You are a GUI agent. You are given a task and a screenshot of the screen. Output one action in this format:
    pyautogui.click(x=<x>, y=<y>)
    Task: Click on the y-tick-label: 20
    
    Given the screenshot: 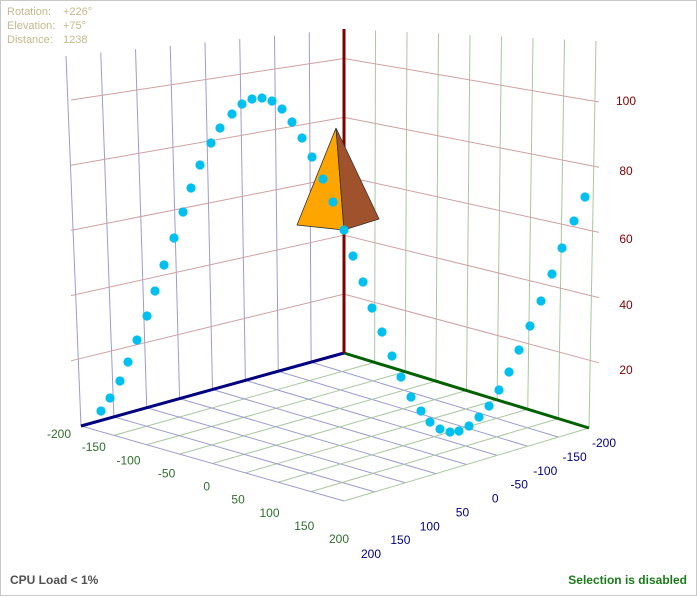 What is the action you would take?
    pyautogui.click(x=626, y=370)
    